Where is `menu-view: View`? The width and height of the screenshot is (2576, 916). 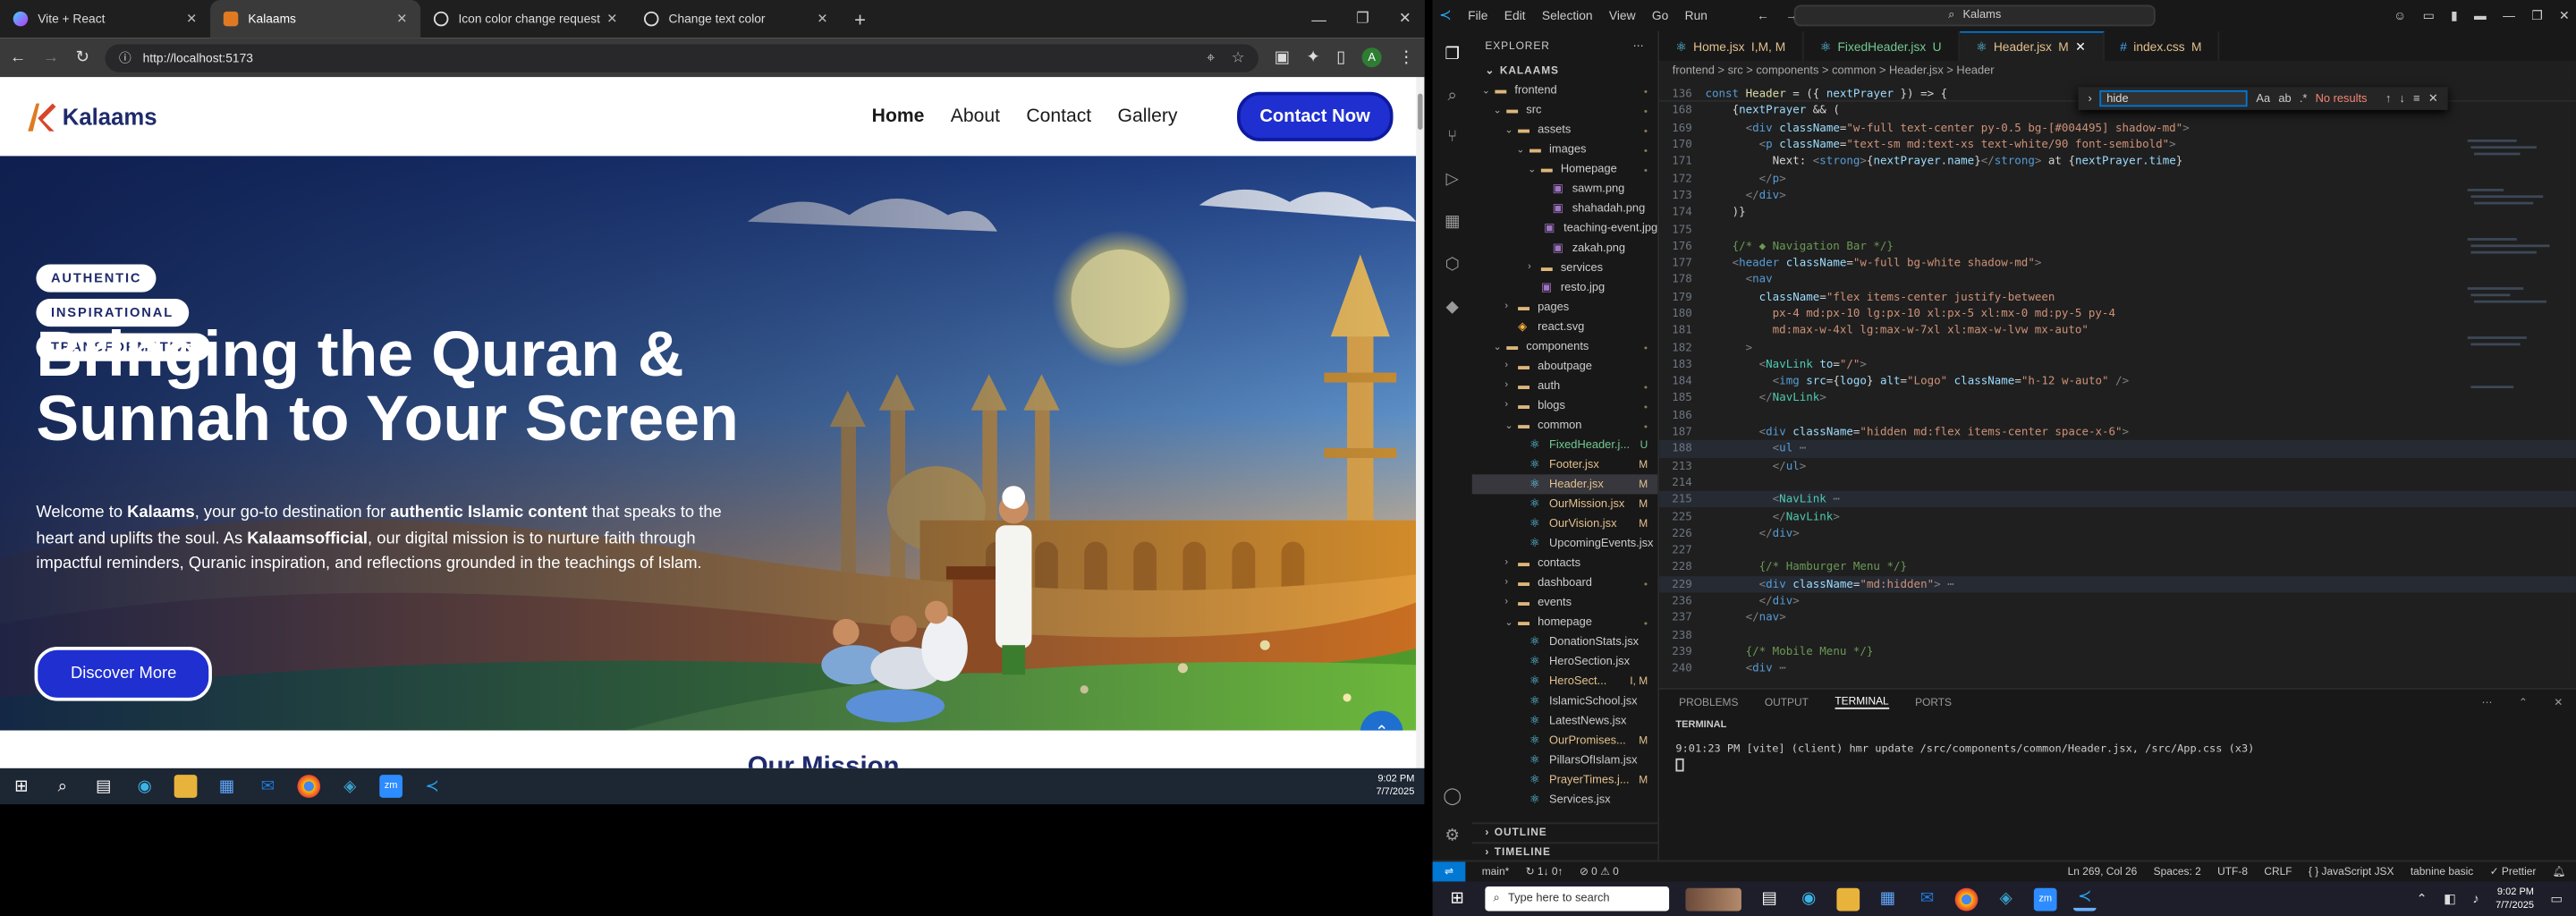 menu-view: View is located at coordinates (1622, 15).